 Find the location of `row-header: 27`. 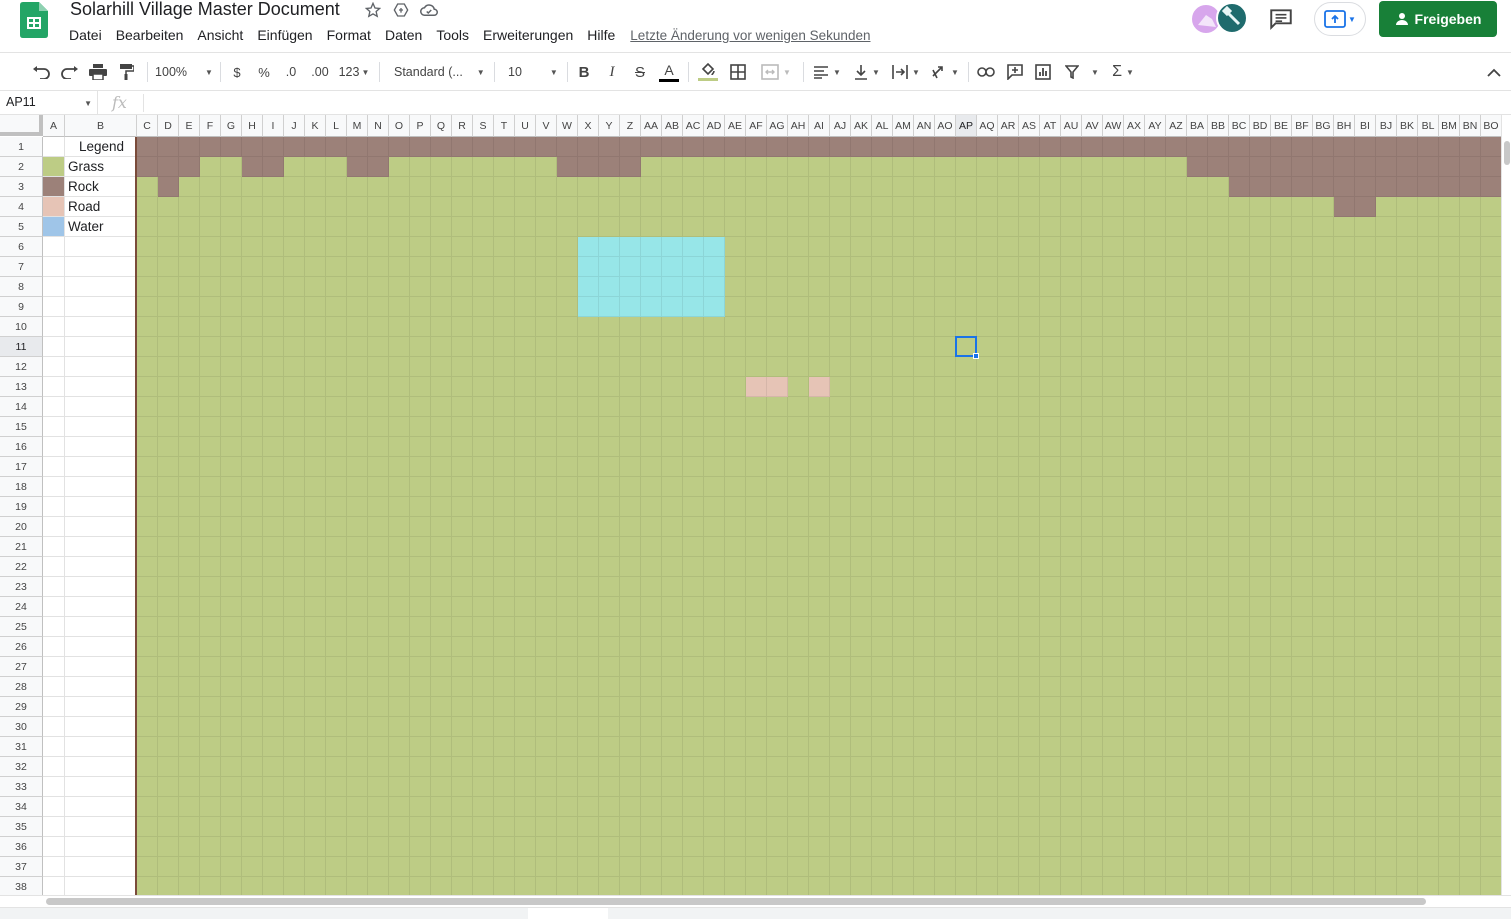

row-header: 27 is located at coordinates (21, 667).